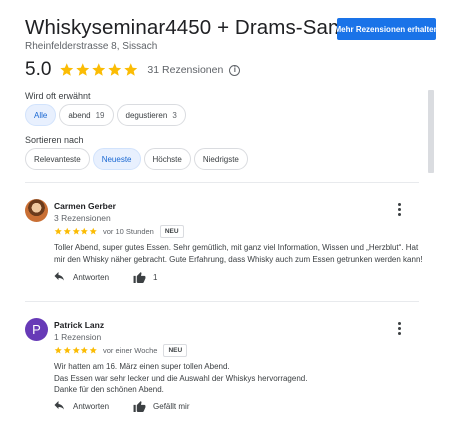 This screenshot has width=456, height=441. What do you see at coordinates (386, 29) in the screenshot?
I see `more-reviews-button: Mehr Rezensionen erhalten` at bounding box center [386, 29].